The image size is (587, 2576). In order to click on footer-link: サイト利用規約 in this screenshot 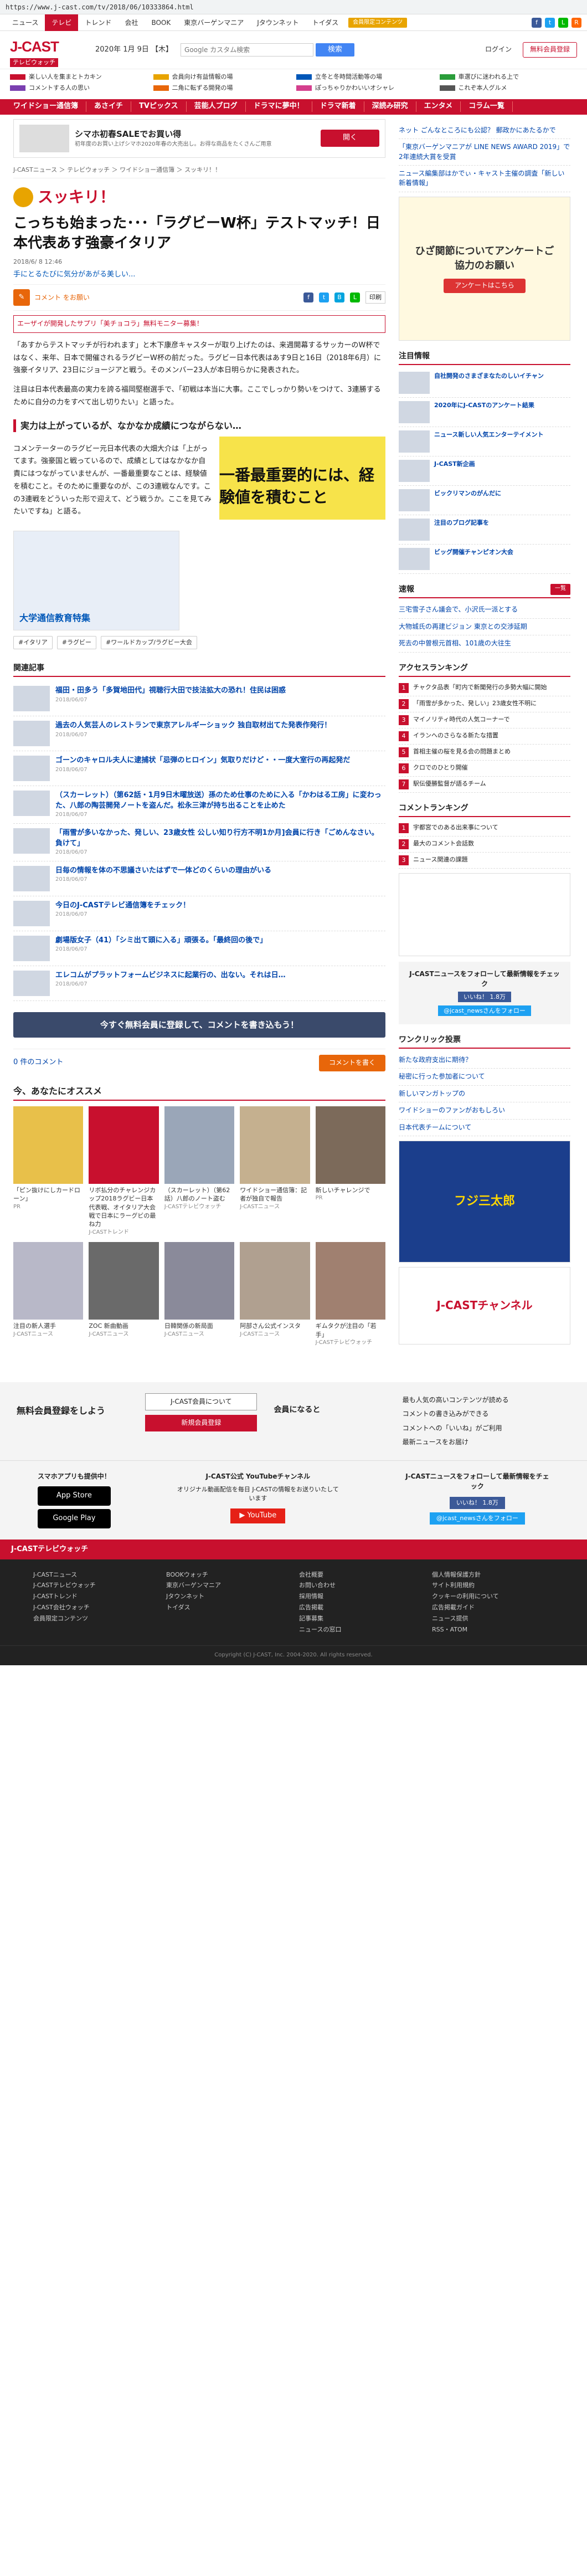, I will do `click(493, 1585)`.